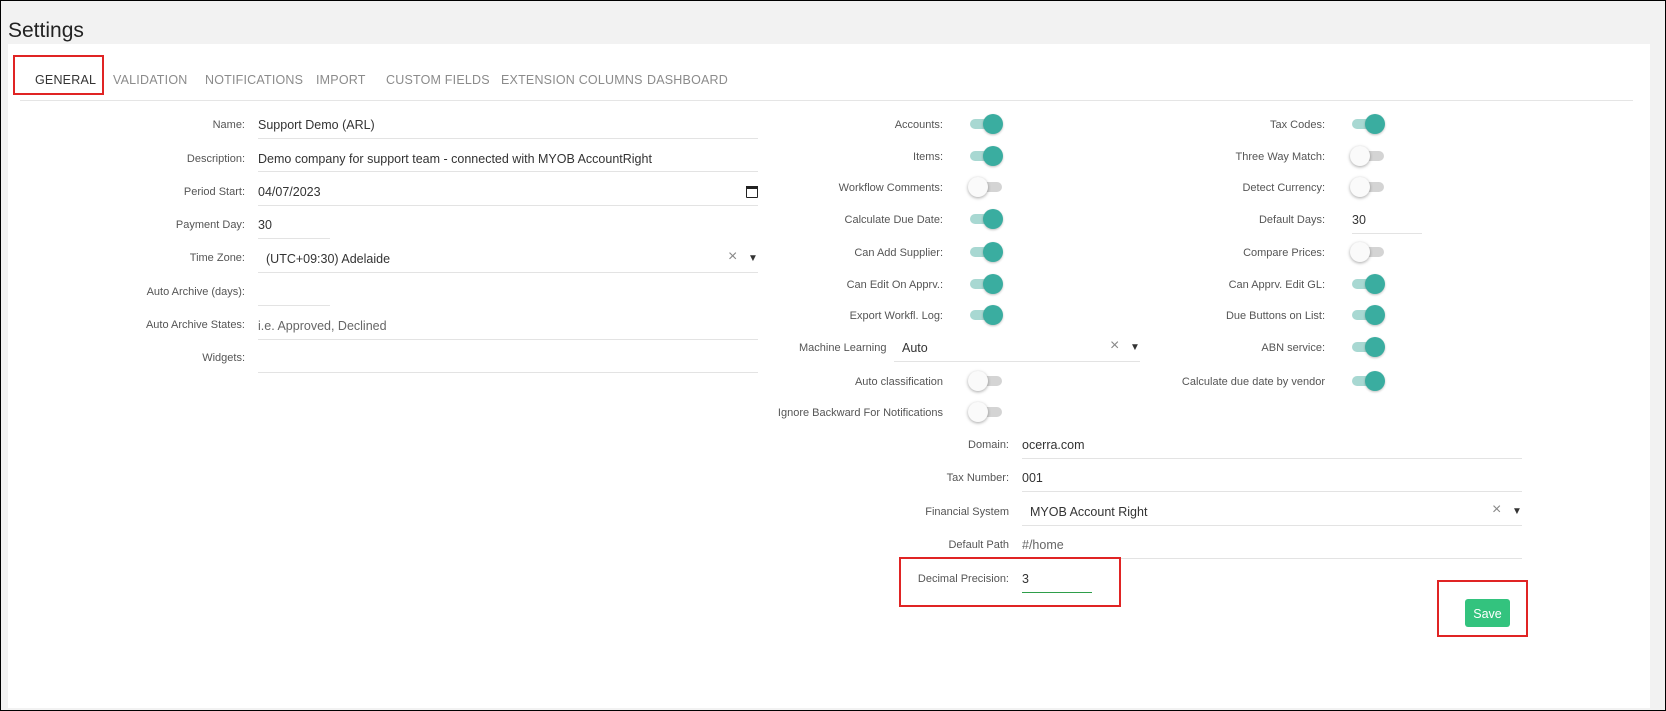  Describe the element at coordinates (893, 220) in the screenshot. I see `calculate-due-date-label: Calculate Due Date:` at that location.